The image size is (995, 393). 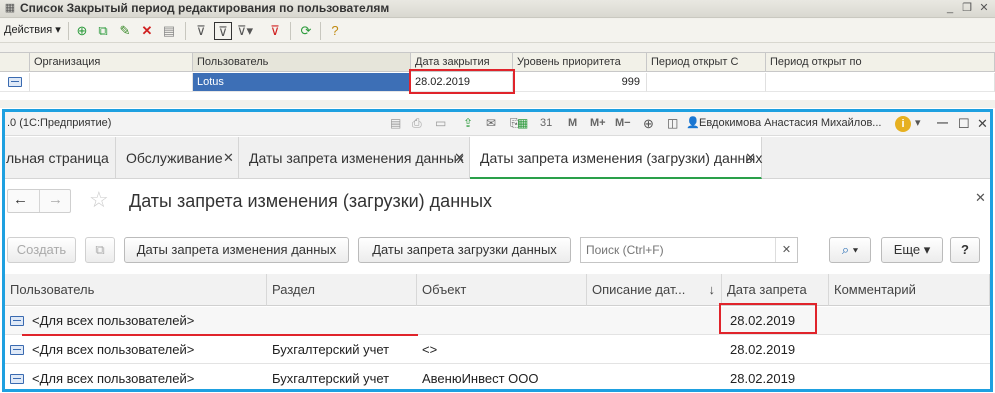 What do you see at coordinates (32, 29) in the screenshot?
I see `actions-menu: Действия ▾` at bounding box center [32, 29].